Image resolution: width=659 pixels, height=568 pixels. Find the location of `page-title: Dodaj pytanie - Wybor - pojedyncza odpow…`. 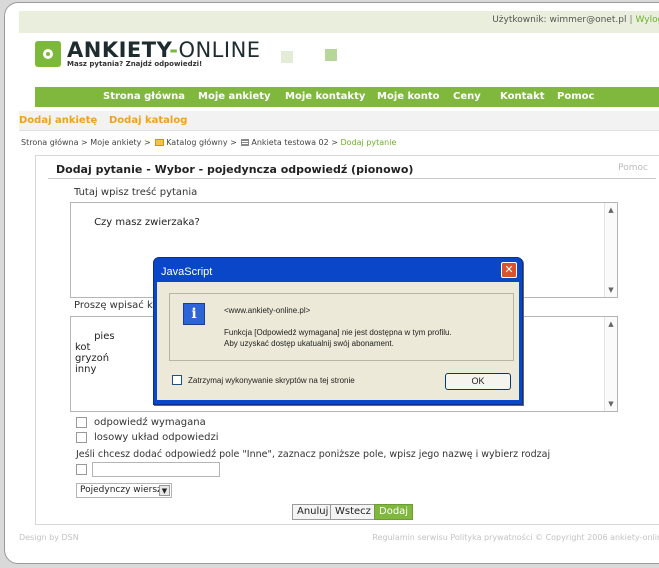

page-title: Dodaj pytanie - Wybor - pojedyncza odpow… is located at coordinates (235, 169).